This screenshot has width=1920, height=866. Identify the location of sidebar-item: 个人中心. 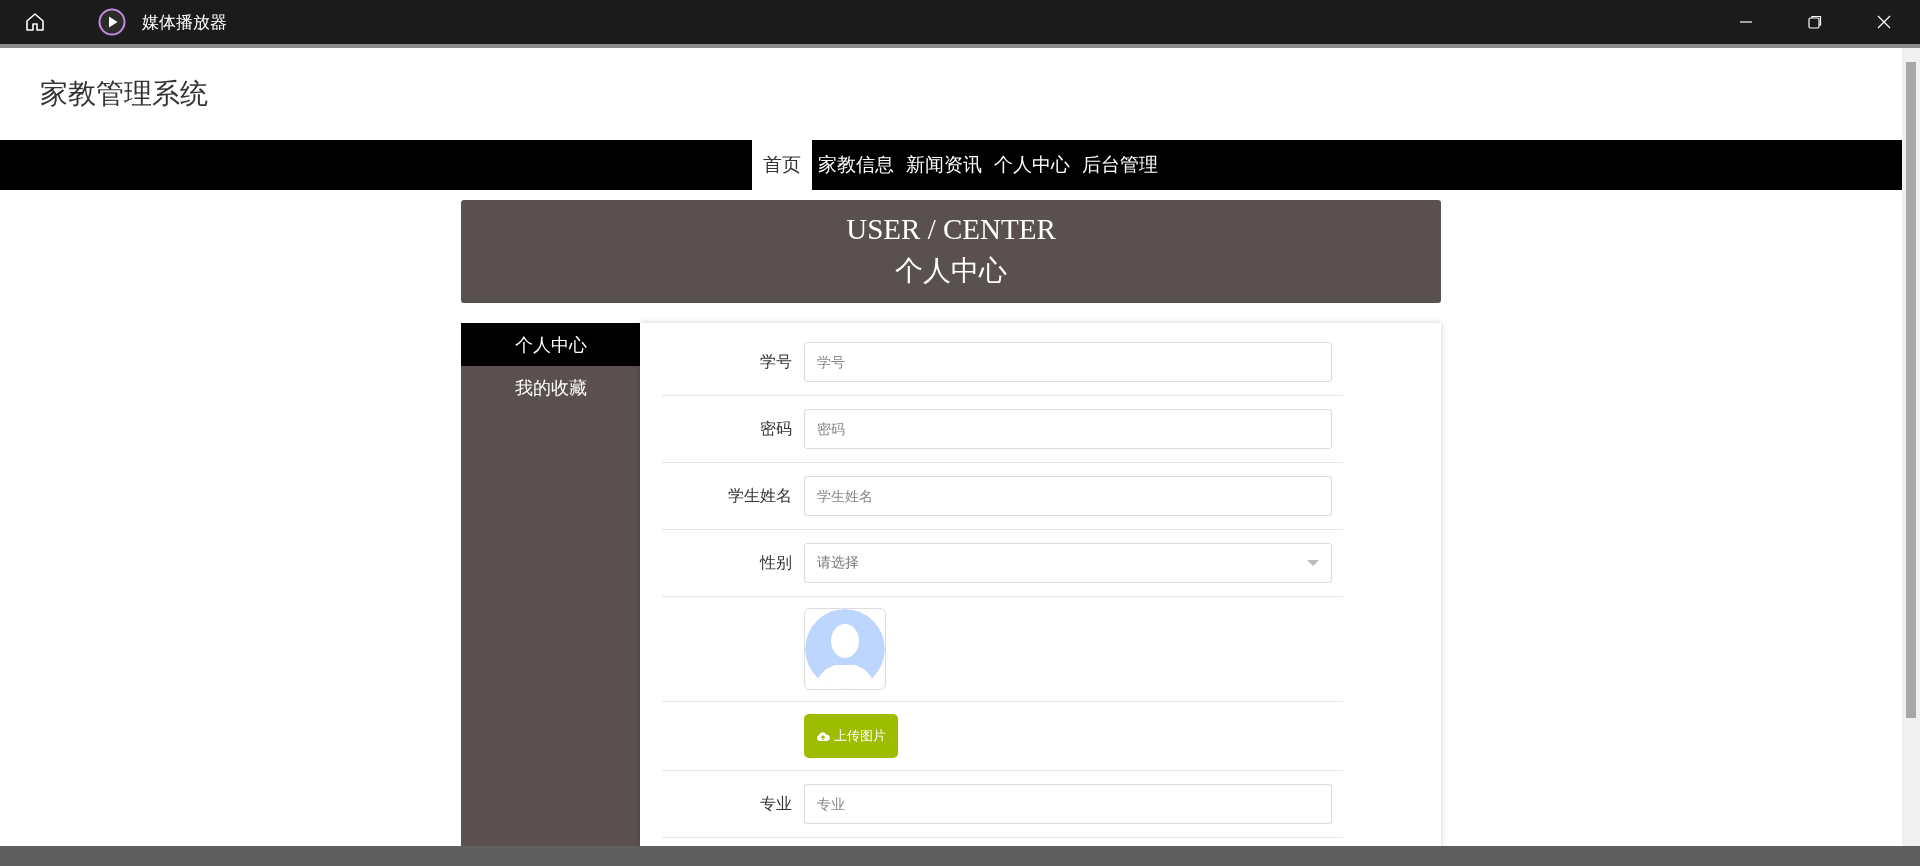
(550, 344).